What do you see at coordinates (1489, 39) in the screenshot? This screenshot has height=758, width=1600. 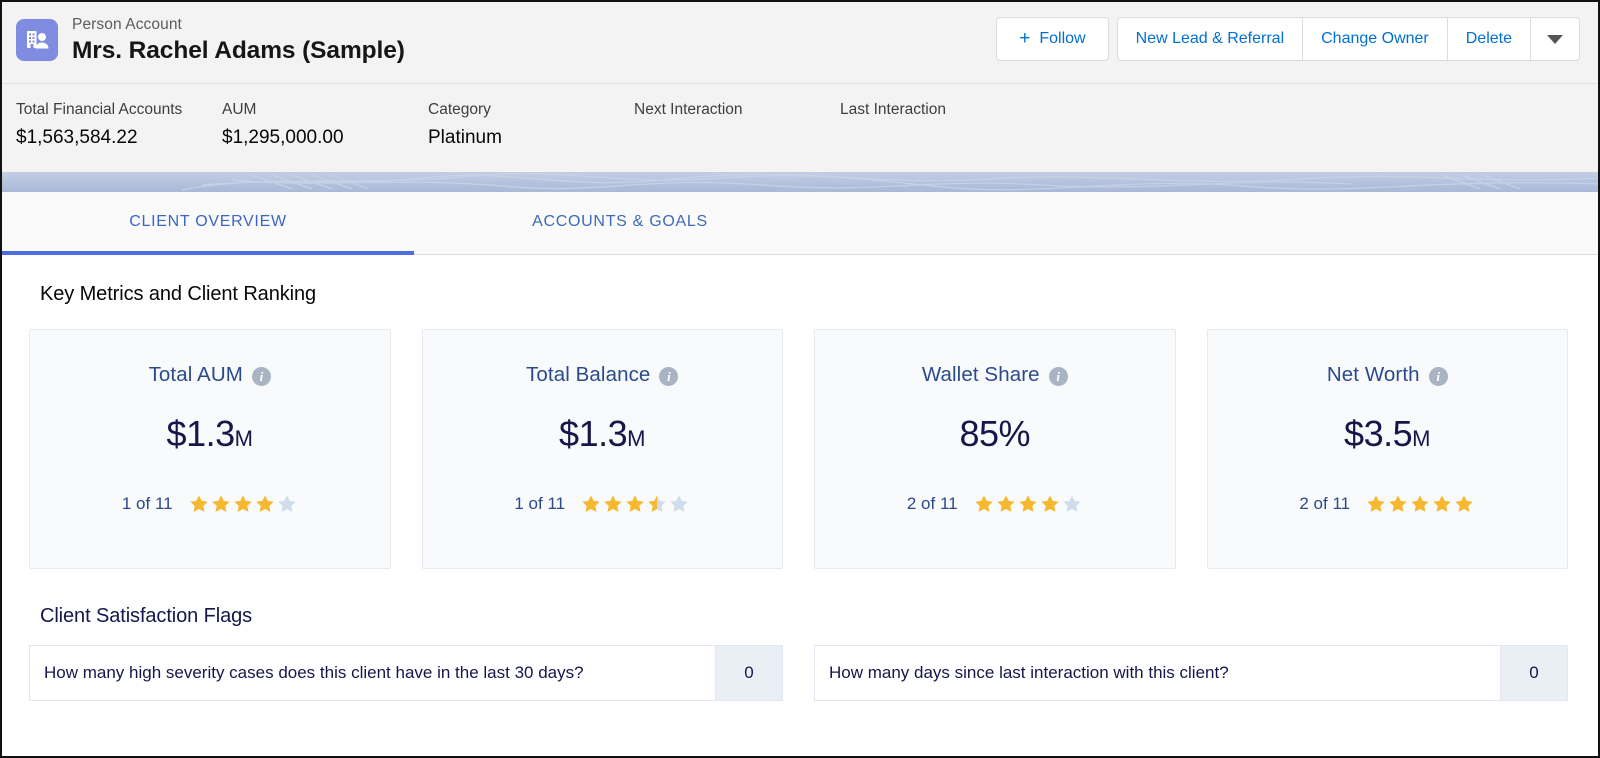 I see `delete-button: Delete` at bounding box center [1489, 39].